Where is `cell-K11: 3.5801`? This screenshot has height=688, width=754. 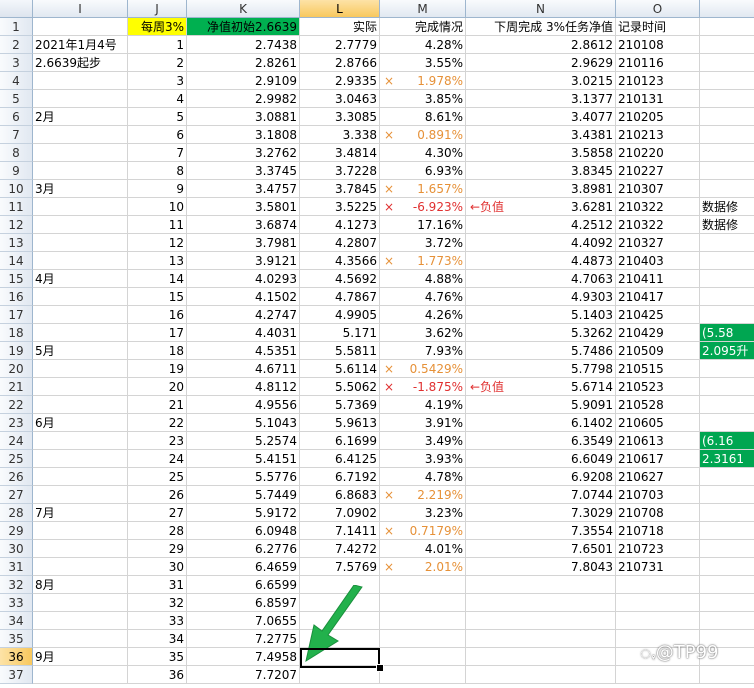 cell-K11: 3.5801 is located at coordinates (243, 207).